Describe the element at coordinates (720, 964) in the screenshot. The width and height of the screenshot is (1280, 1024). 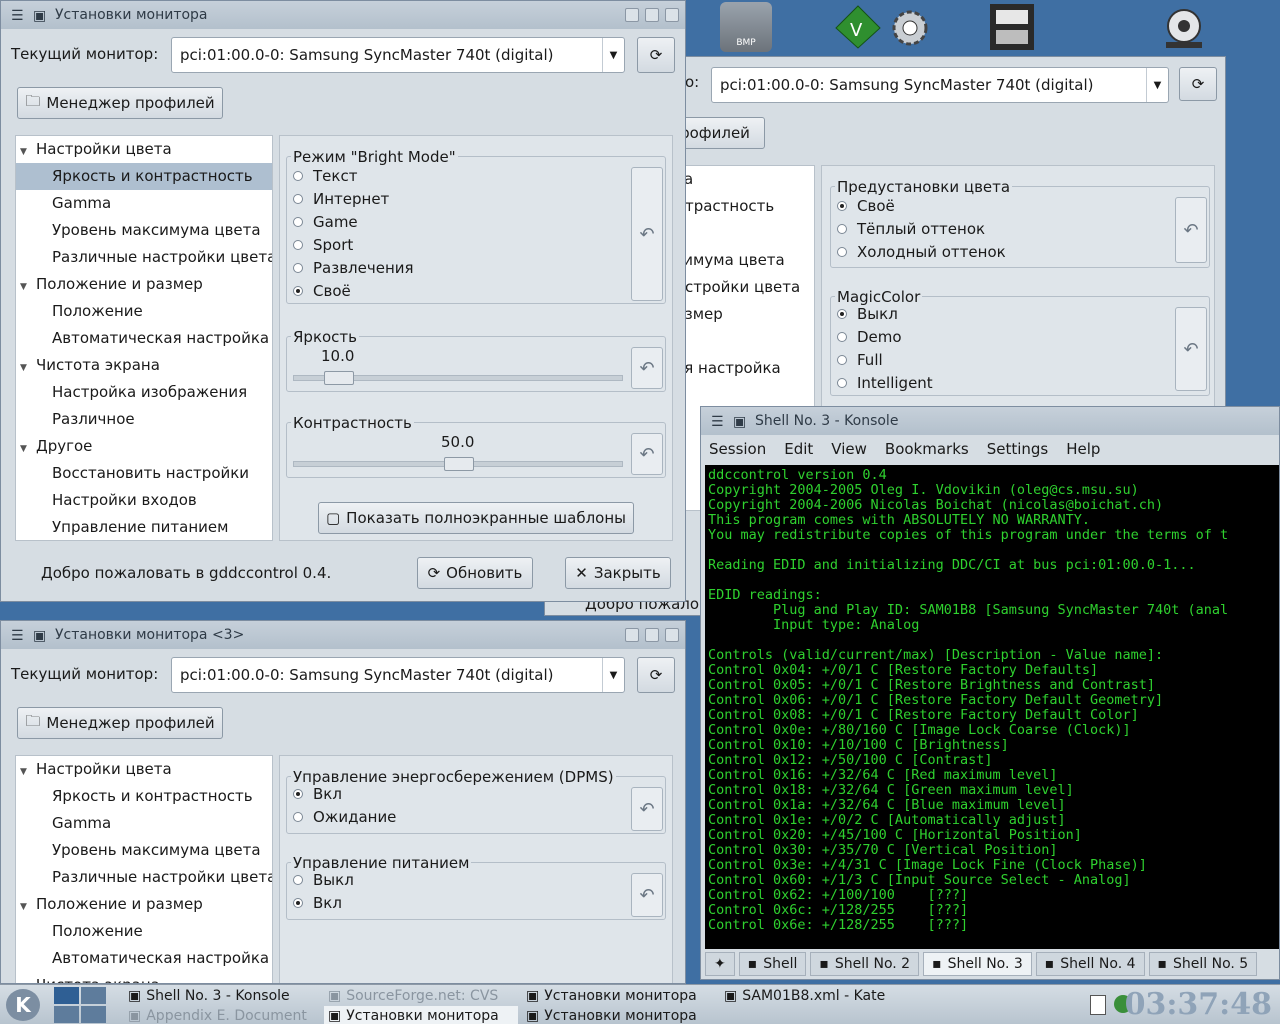
I see `new-session-icon: ✦` at that location.